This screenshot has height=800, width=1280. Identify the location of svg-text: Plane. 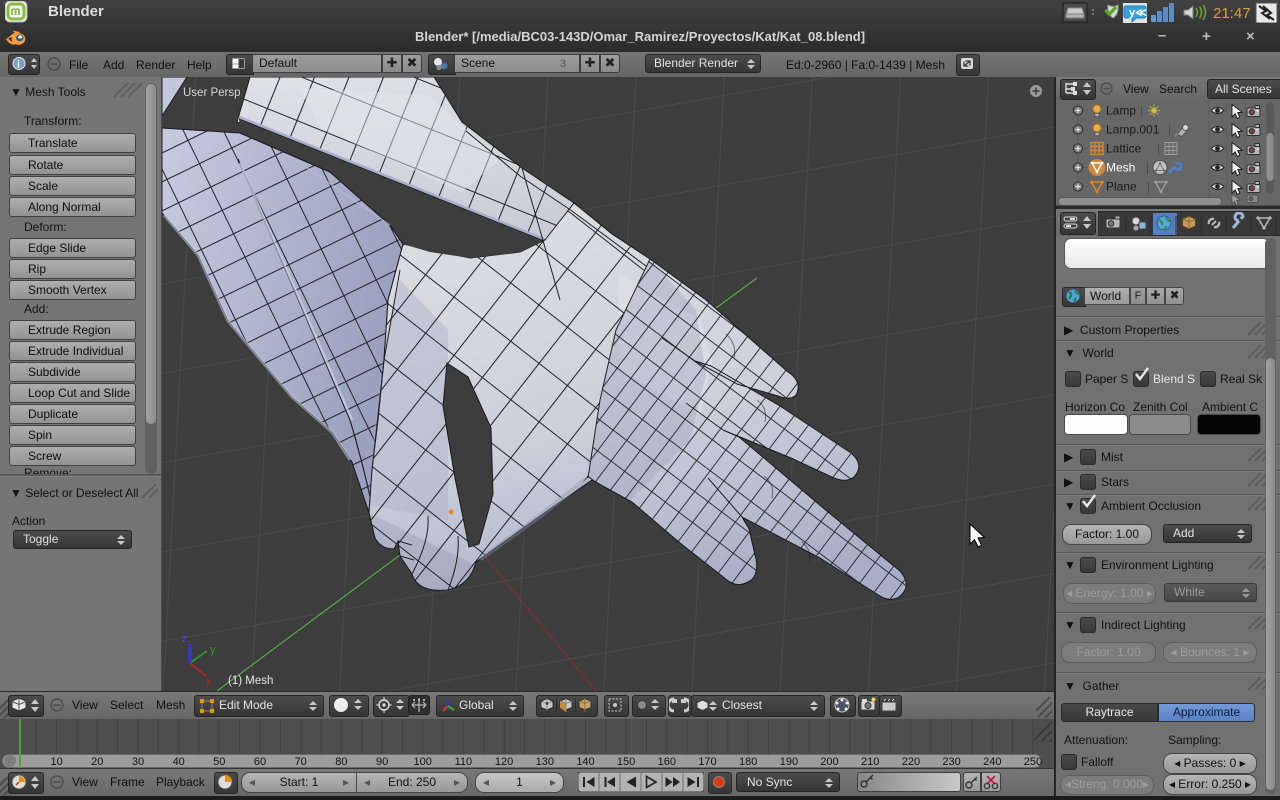
(1121, 187).